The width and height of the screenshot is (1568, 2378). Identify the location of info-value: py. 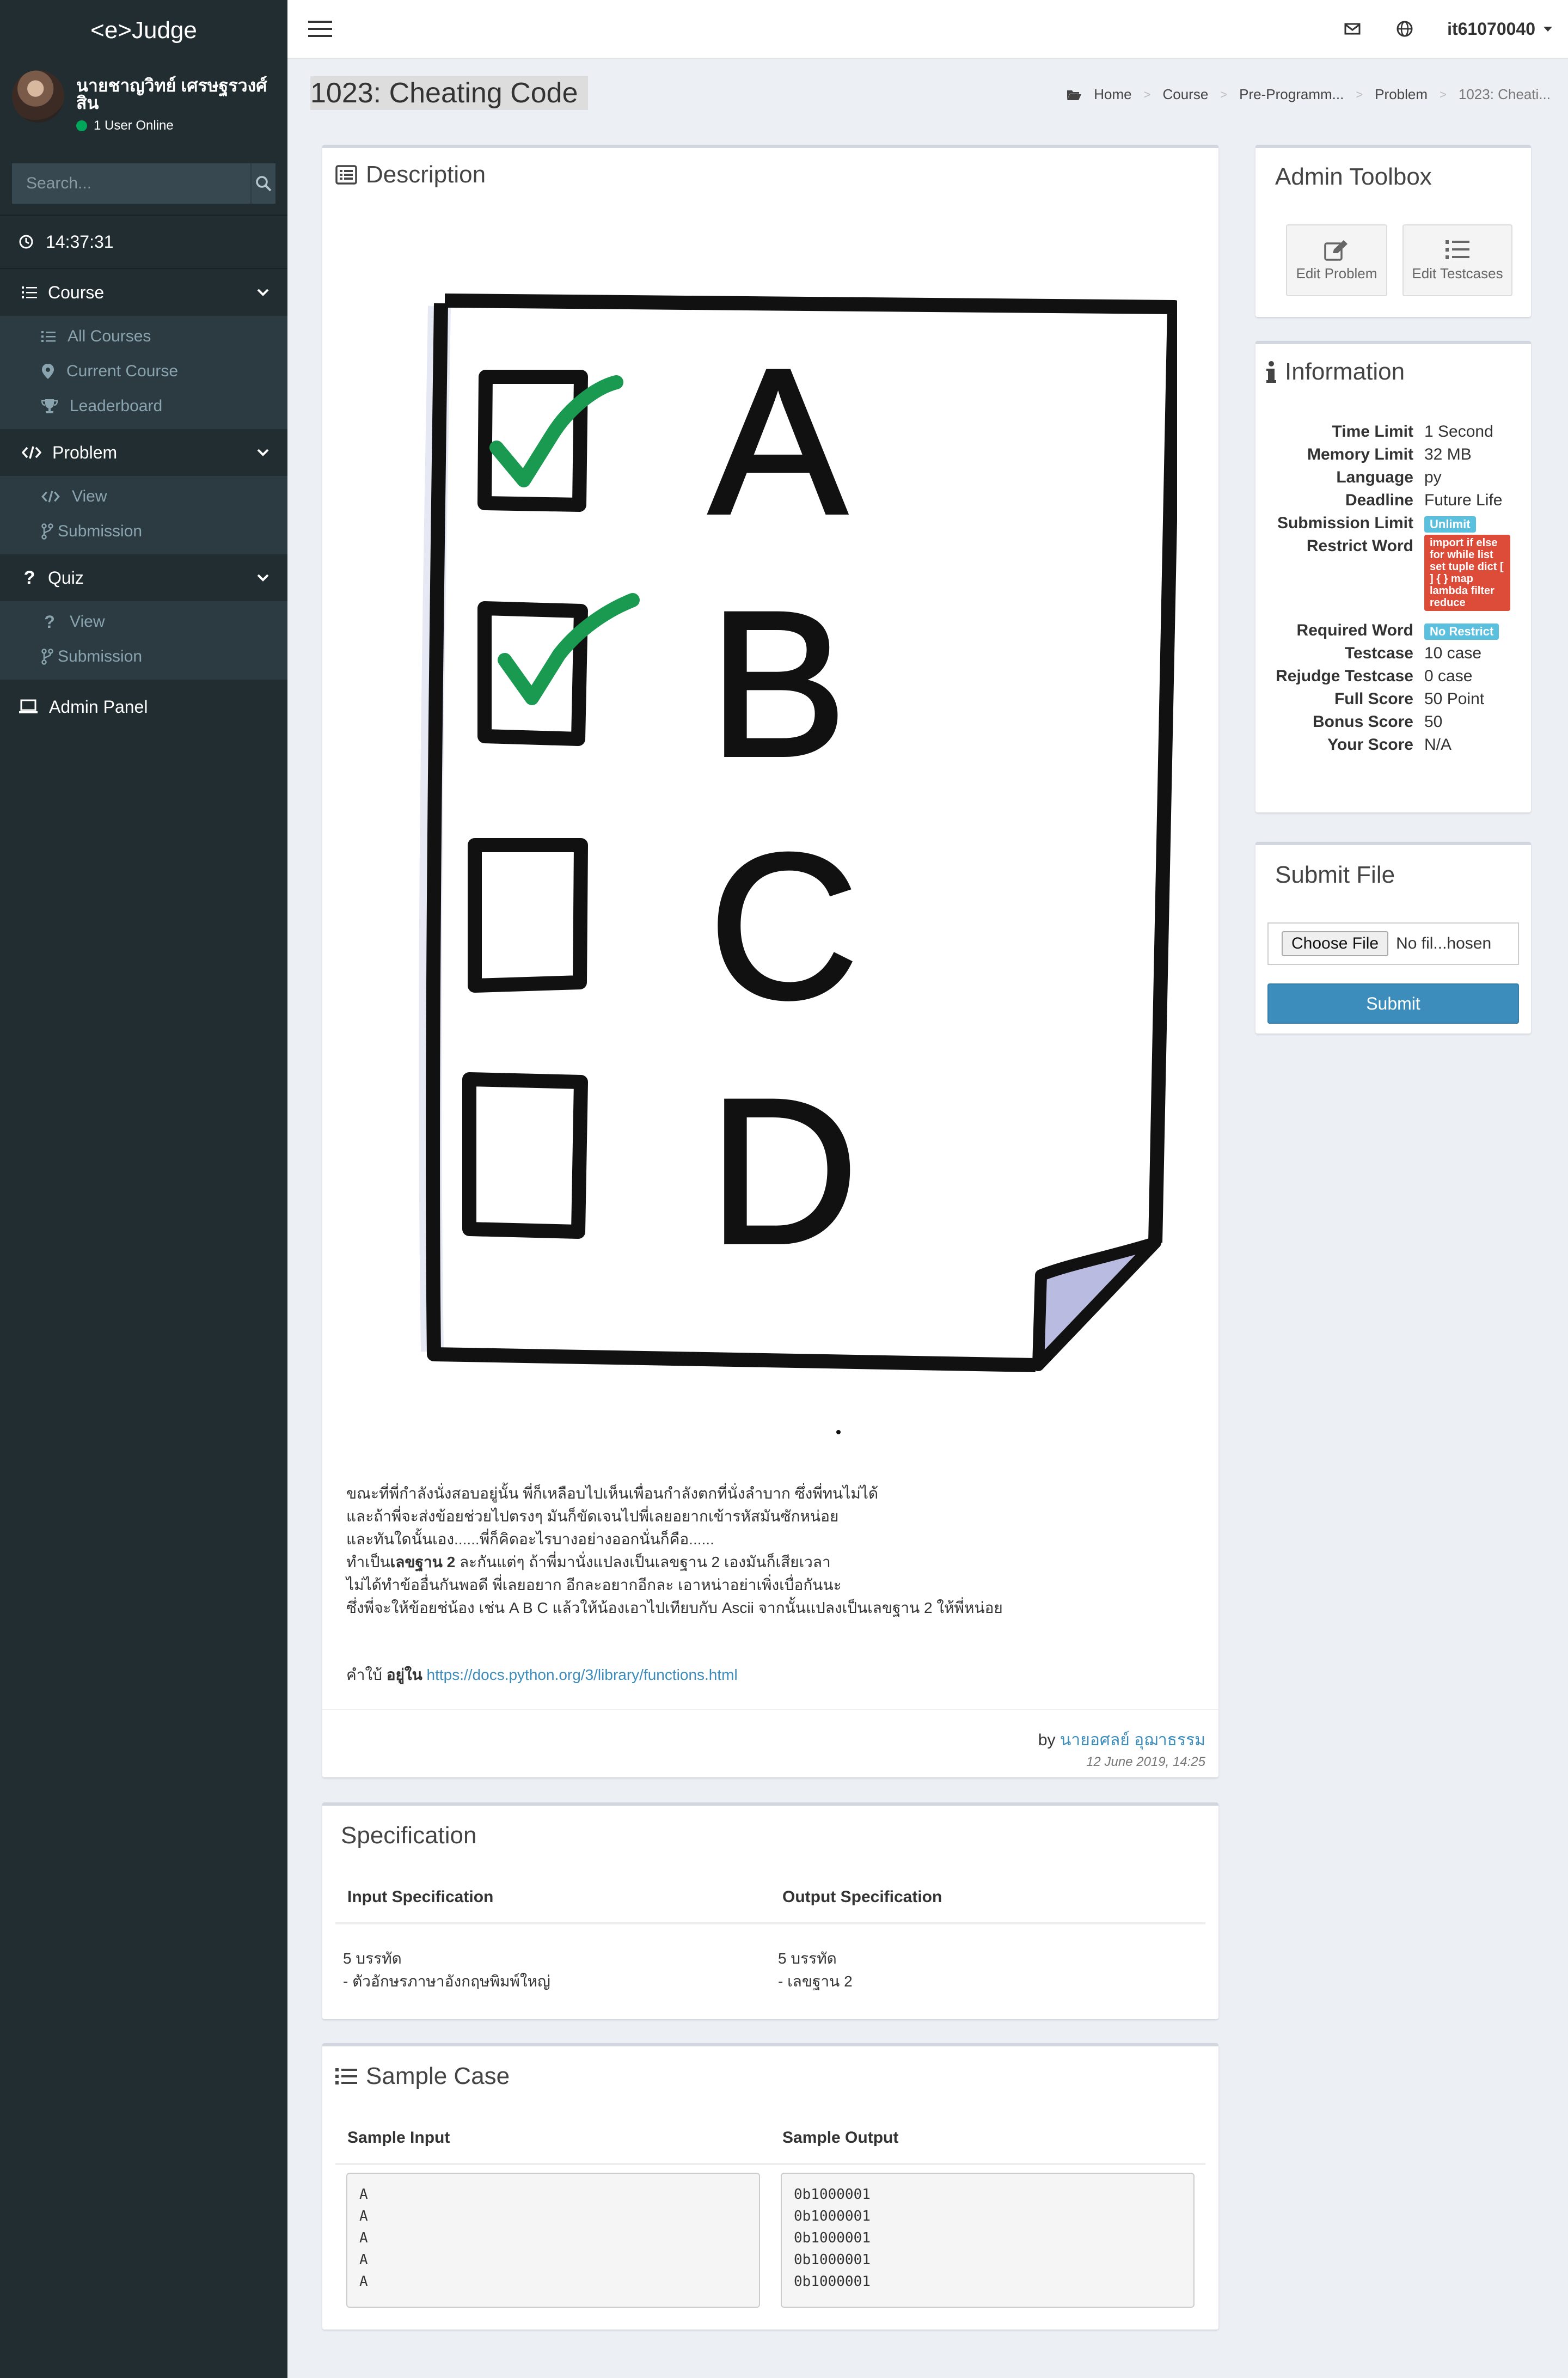
(1433, 477).